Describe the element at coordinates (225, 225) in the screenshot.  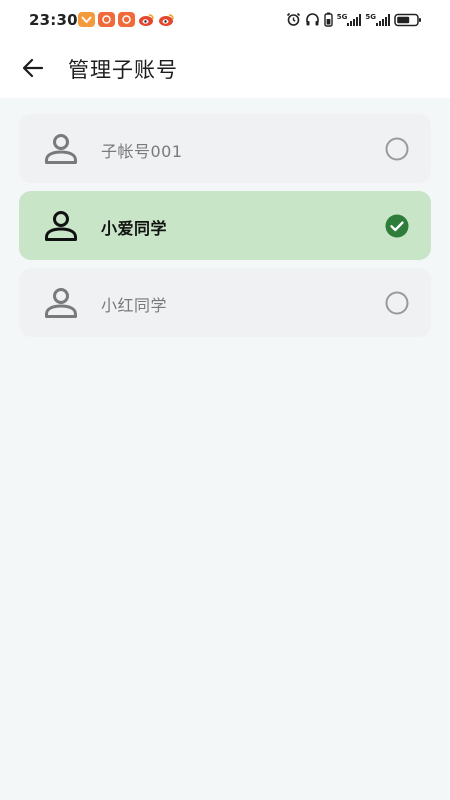
I see `account-item-selected: 小爱同学` at that location.